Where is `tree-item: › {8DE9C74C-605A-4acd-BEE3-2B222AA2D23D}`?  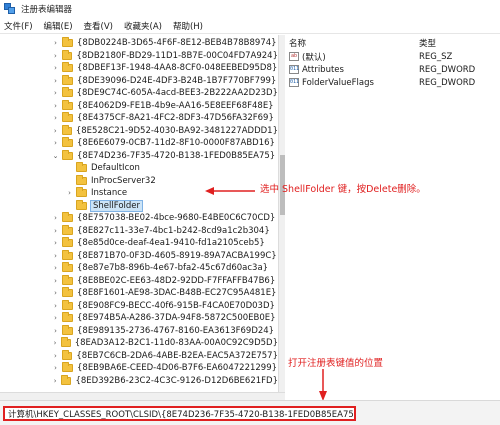 tree-item: › {8DE9C74C-605A-4acd-BEE3-2B222AA2D23D} is located at coordinates (139, 93).